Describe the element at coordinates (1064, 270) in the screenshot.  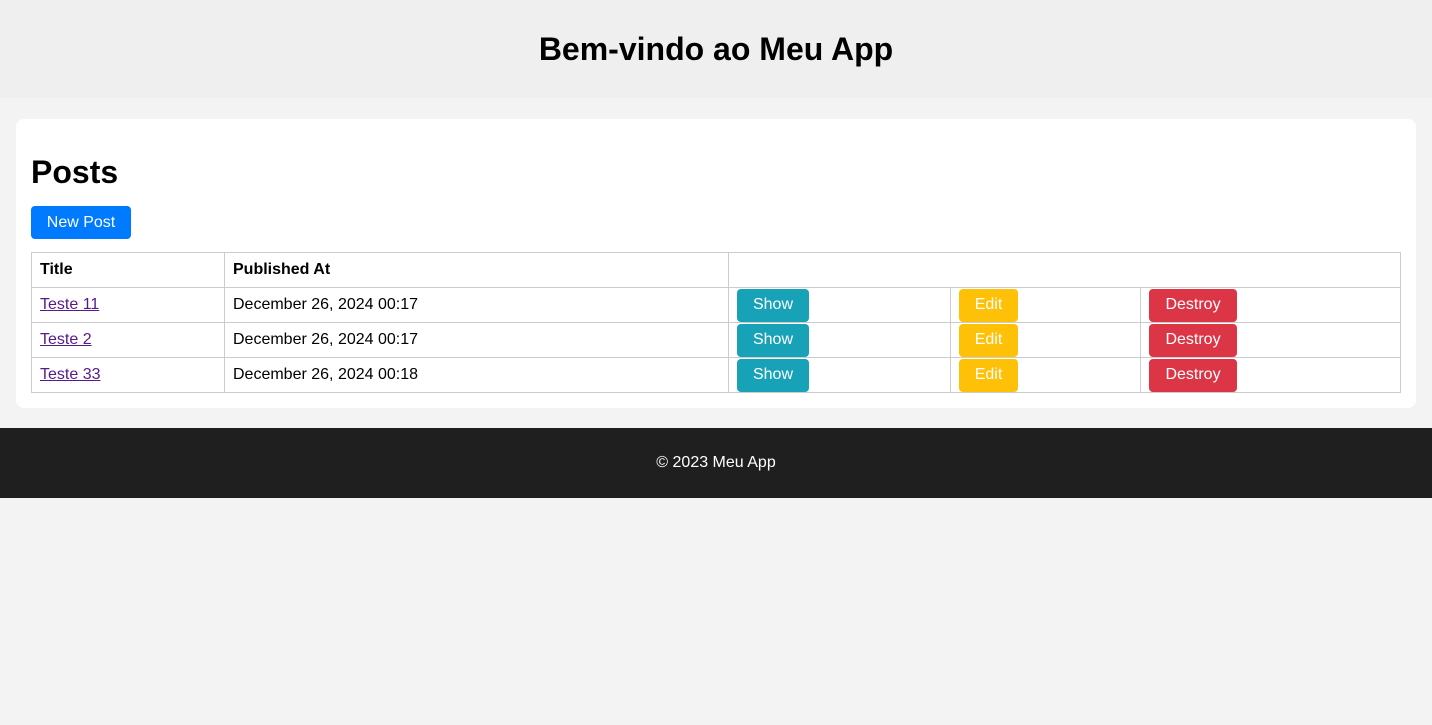
I see `column-header-actions` at that location.